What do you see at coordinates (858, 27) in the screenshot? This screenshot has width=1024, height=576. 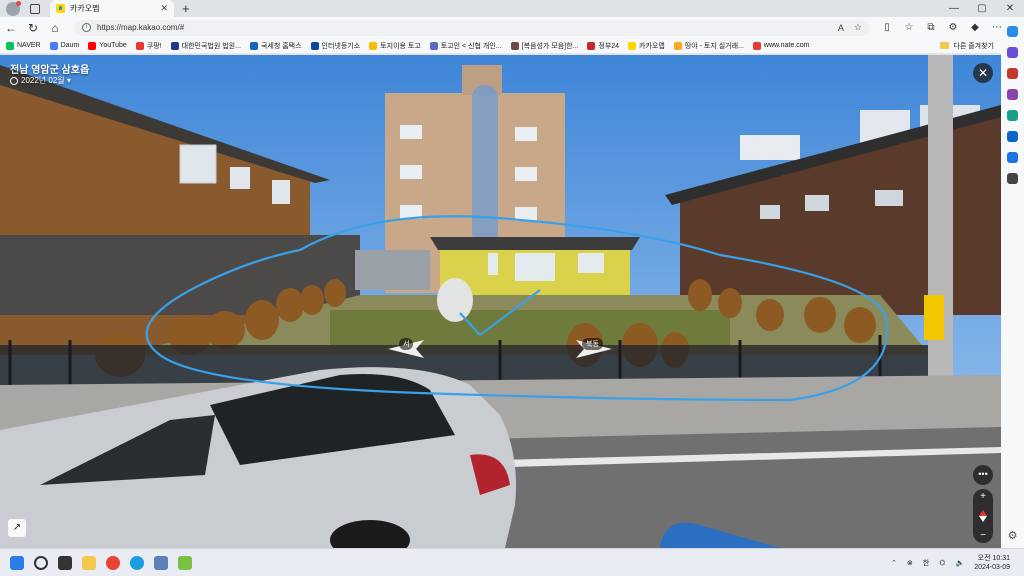 I see `favorite-star-icon: ☆` at bounding box center [858, 27].